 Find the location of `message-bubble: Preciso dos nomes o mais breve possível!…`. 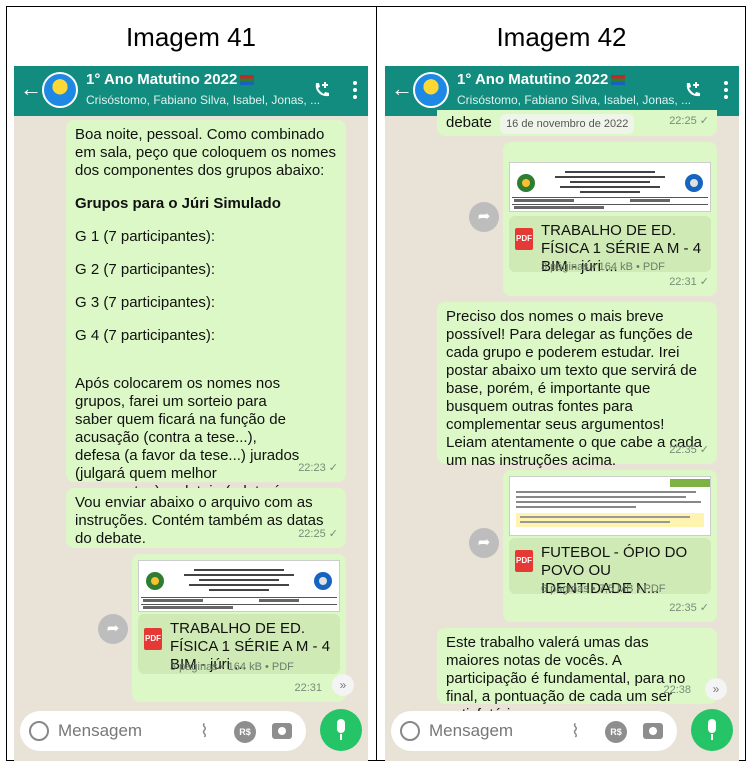

message-bubble: Preciso dos nomes o mais breve possível!… is located at coordinates (577, 385).